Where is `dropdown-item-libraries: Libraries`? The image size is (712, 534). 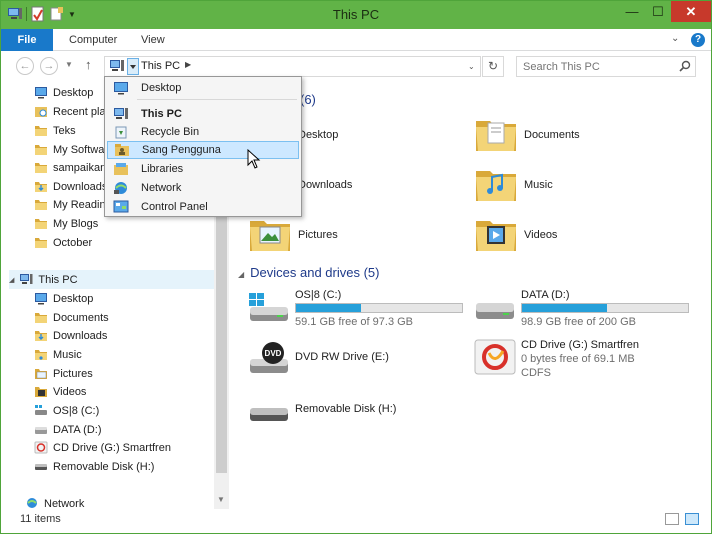 dropdown-item-libraries: Libraries is located at coordinates (203, 169).